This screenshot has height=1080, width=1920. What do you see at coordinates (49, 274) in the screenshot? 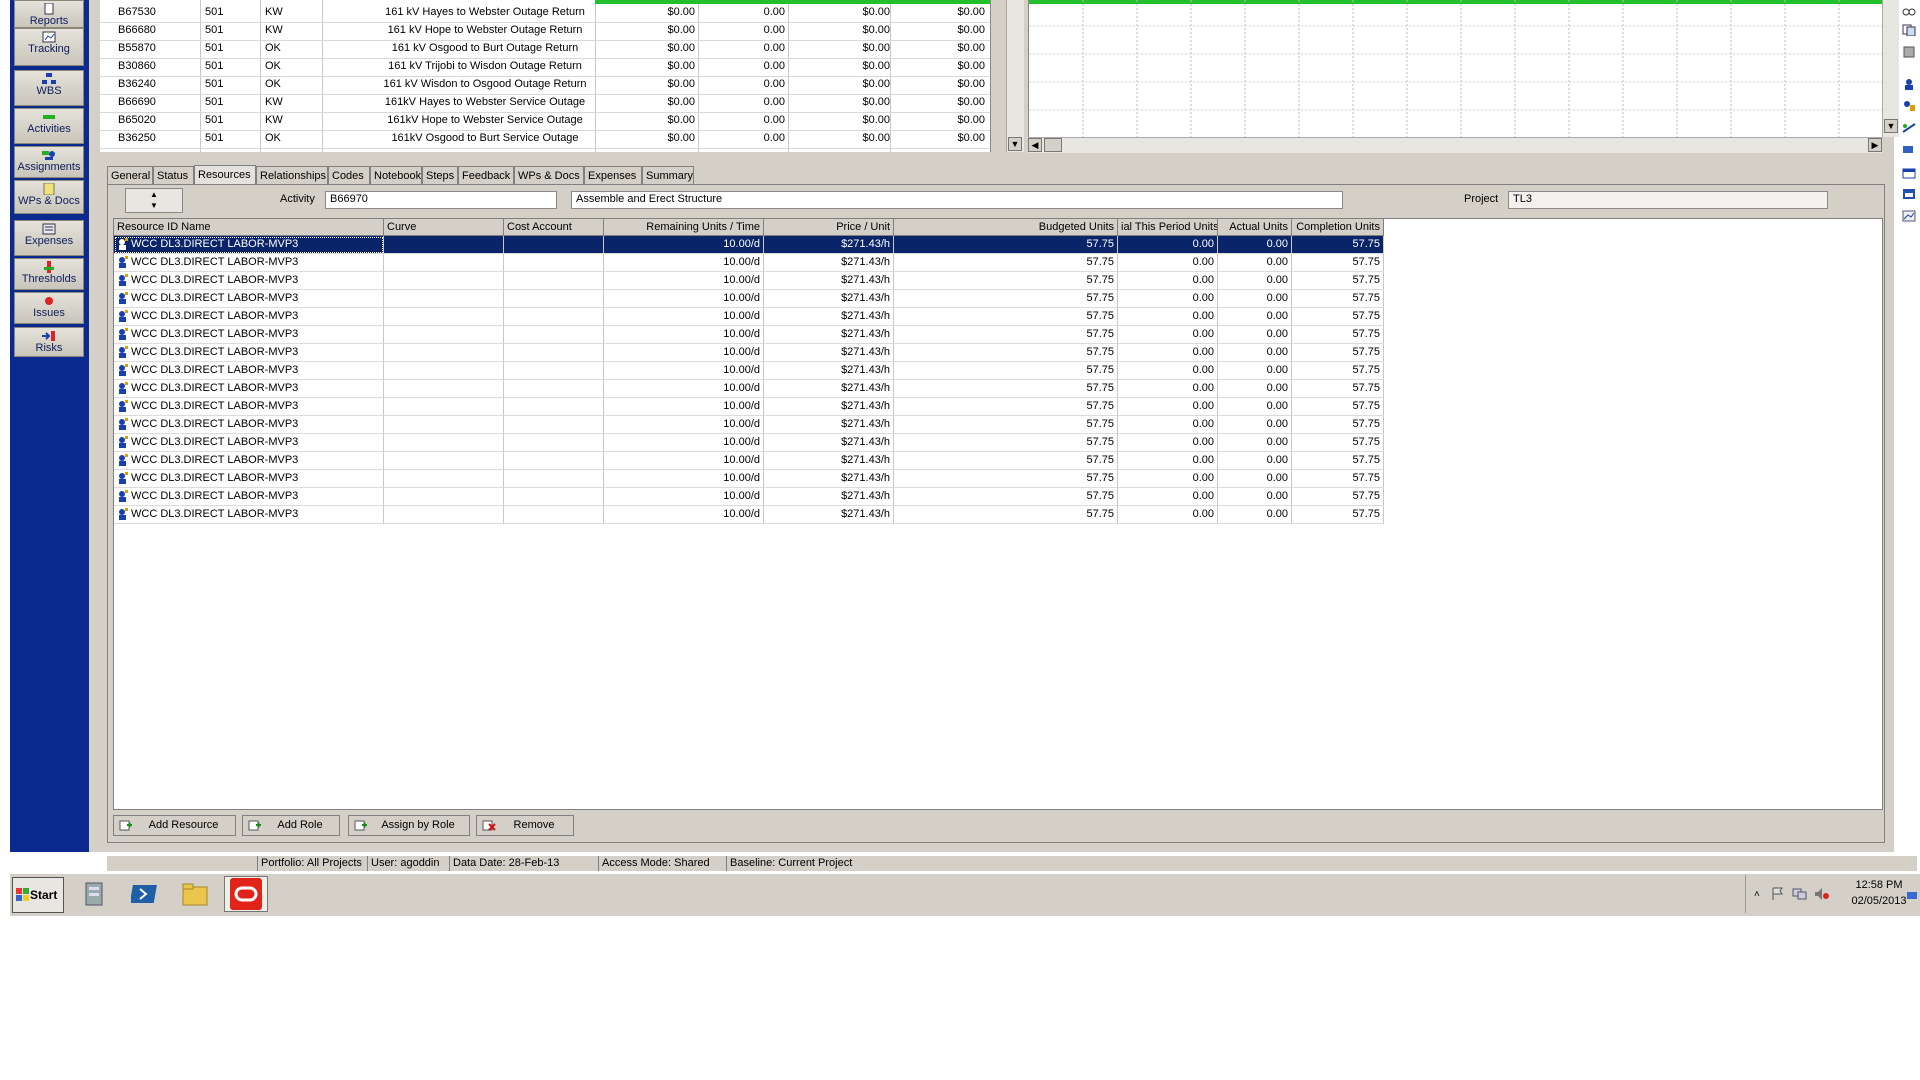
I see `nav-thresholds-button: Thresholds` at bounding box center [49, 274].